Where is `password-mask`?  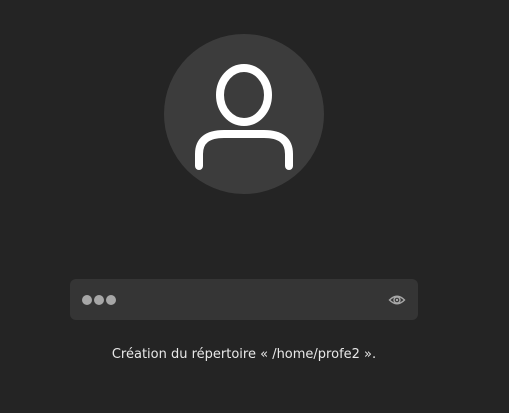
password-mask is located at coordinates (99, 299).